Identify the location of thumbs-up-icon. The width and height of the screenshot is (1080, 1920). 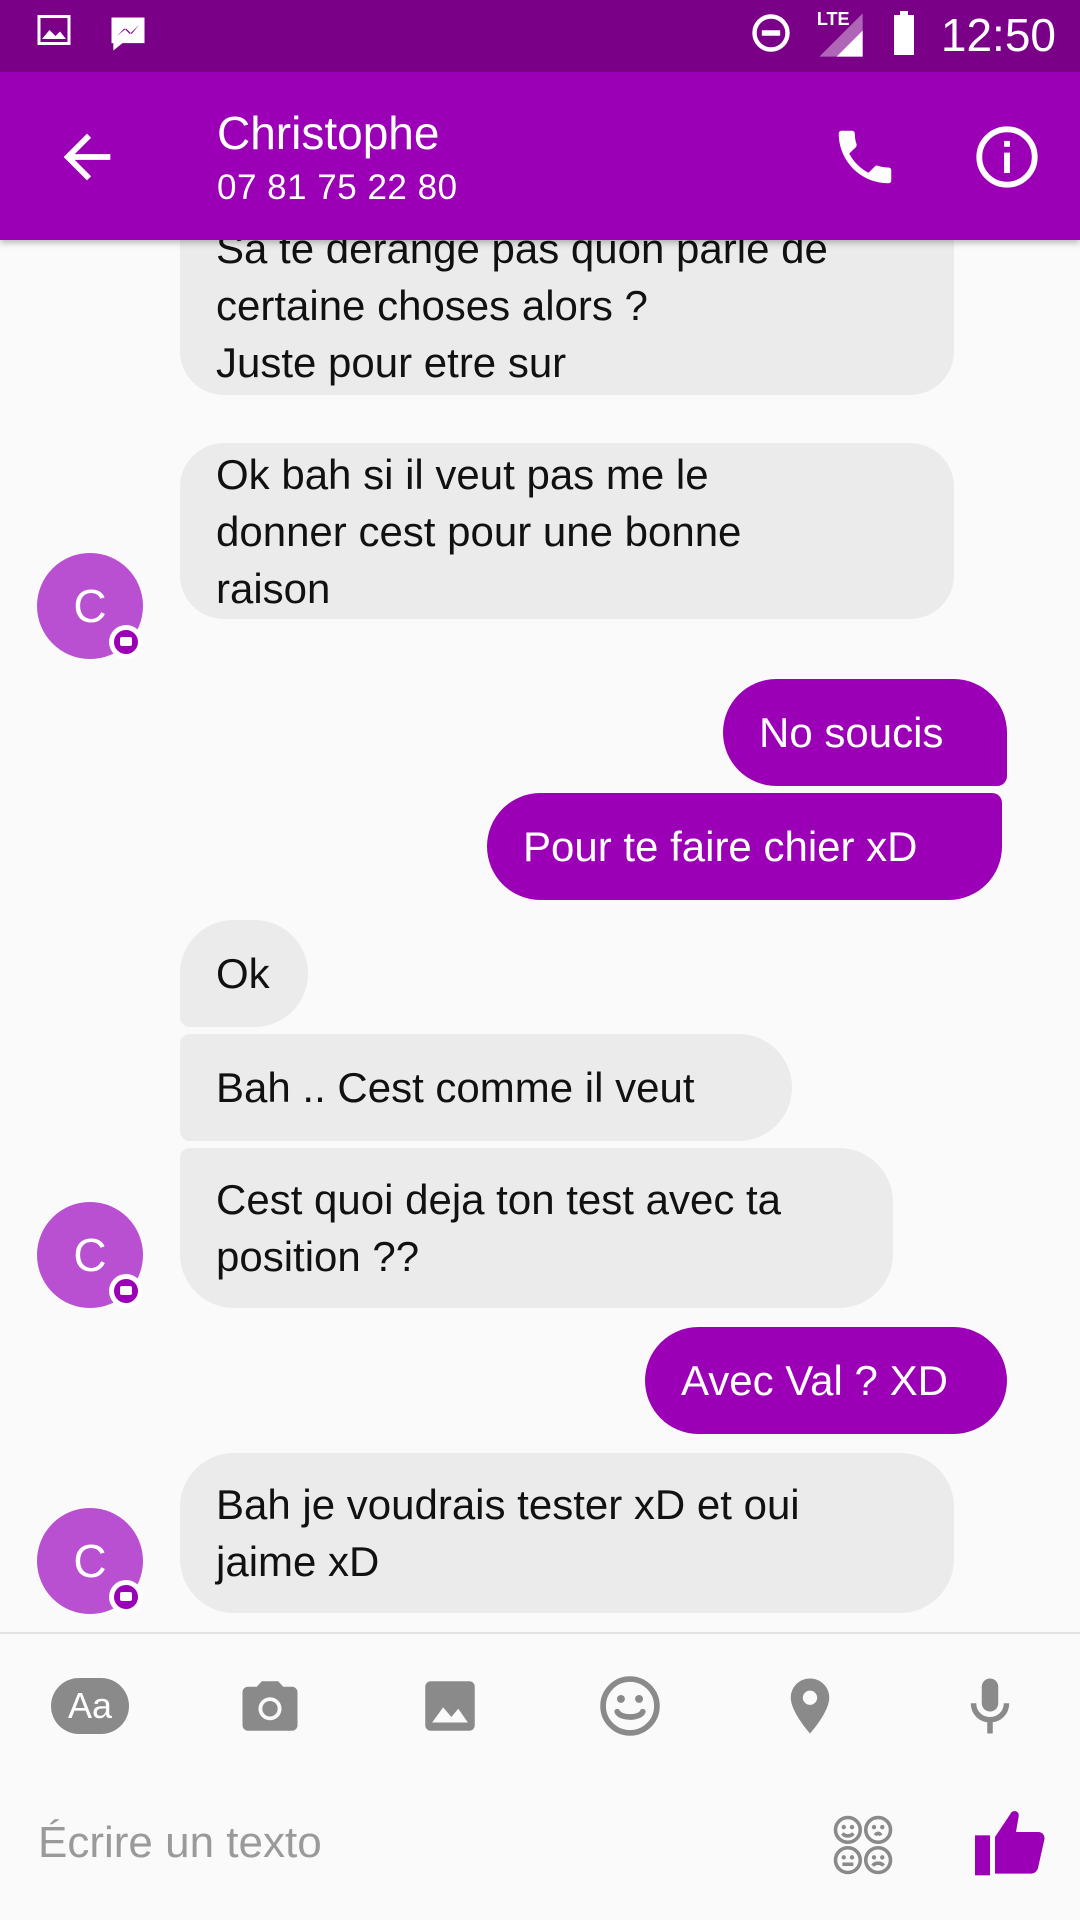
(1010, 1843).